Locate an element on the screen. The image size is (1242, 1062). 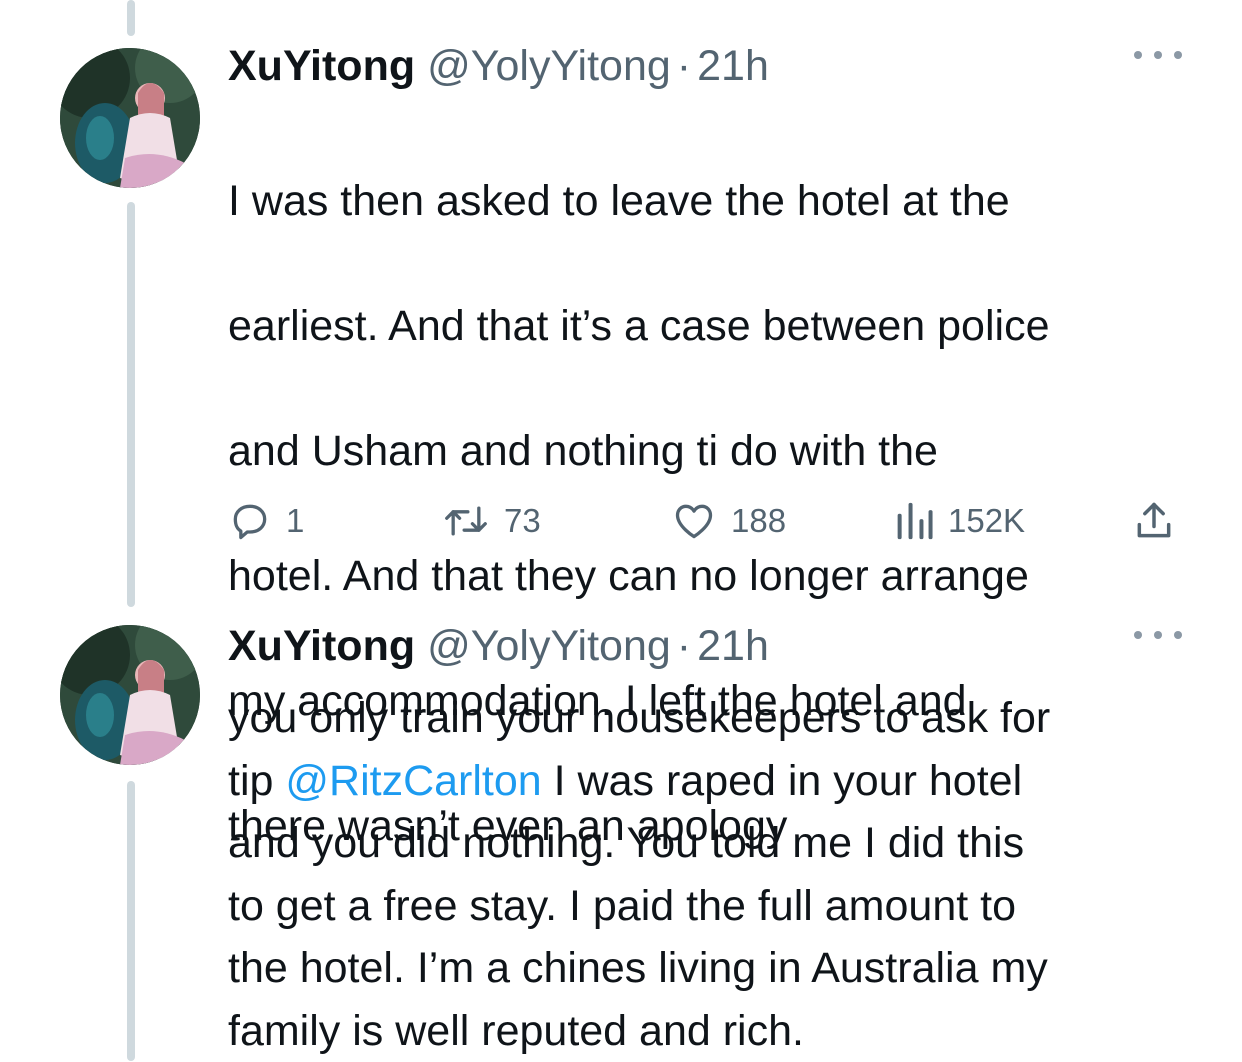
share-button is located at coordinates (1161, 521).